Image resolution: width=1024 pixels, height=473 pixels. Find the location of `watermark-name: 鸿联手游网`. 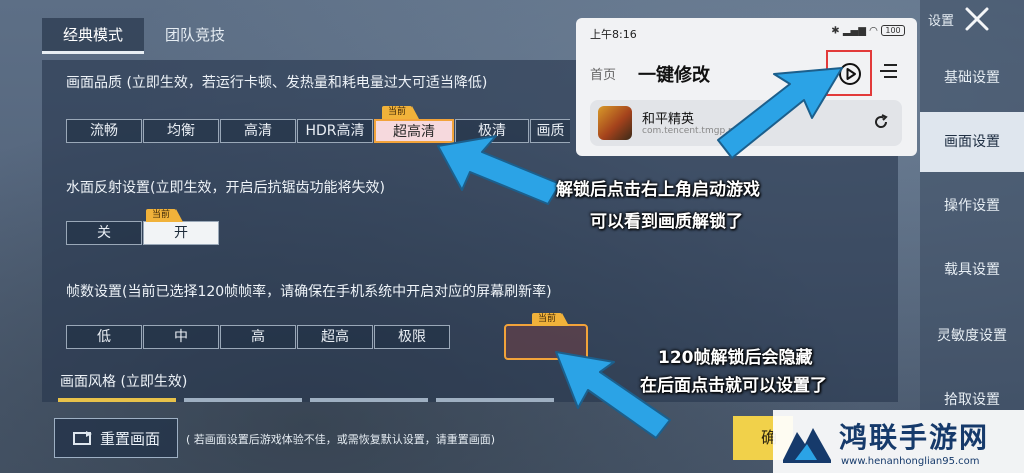

watermark-name: 鸿联手游网 is located at coordinates (914, 437).